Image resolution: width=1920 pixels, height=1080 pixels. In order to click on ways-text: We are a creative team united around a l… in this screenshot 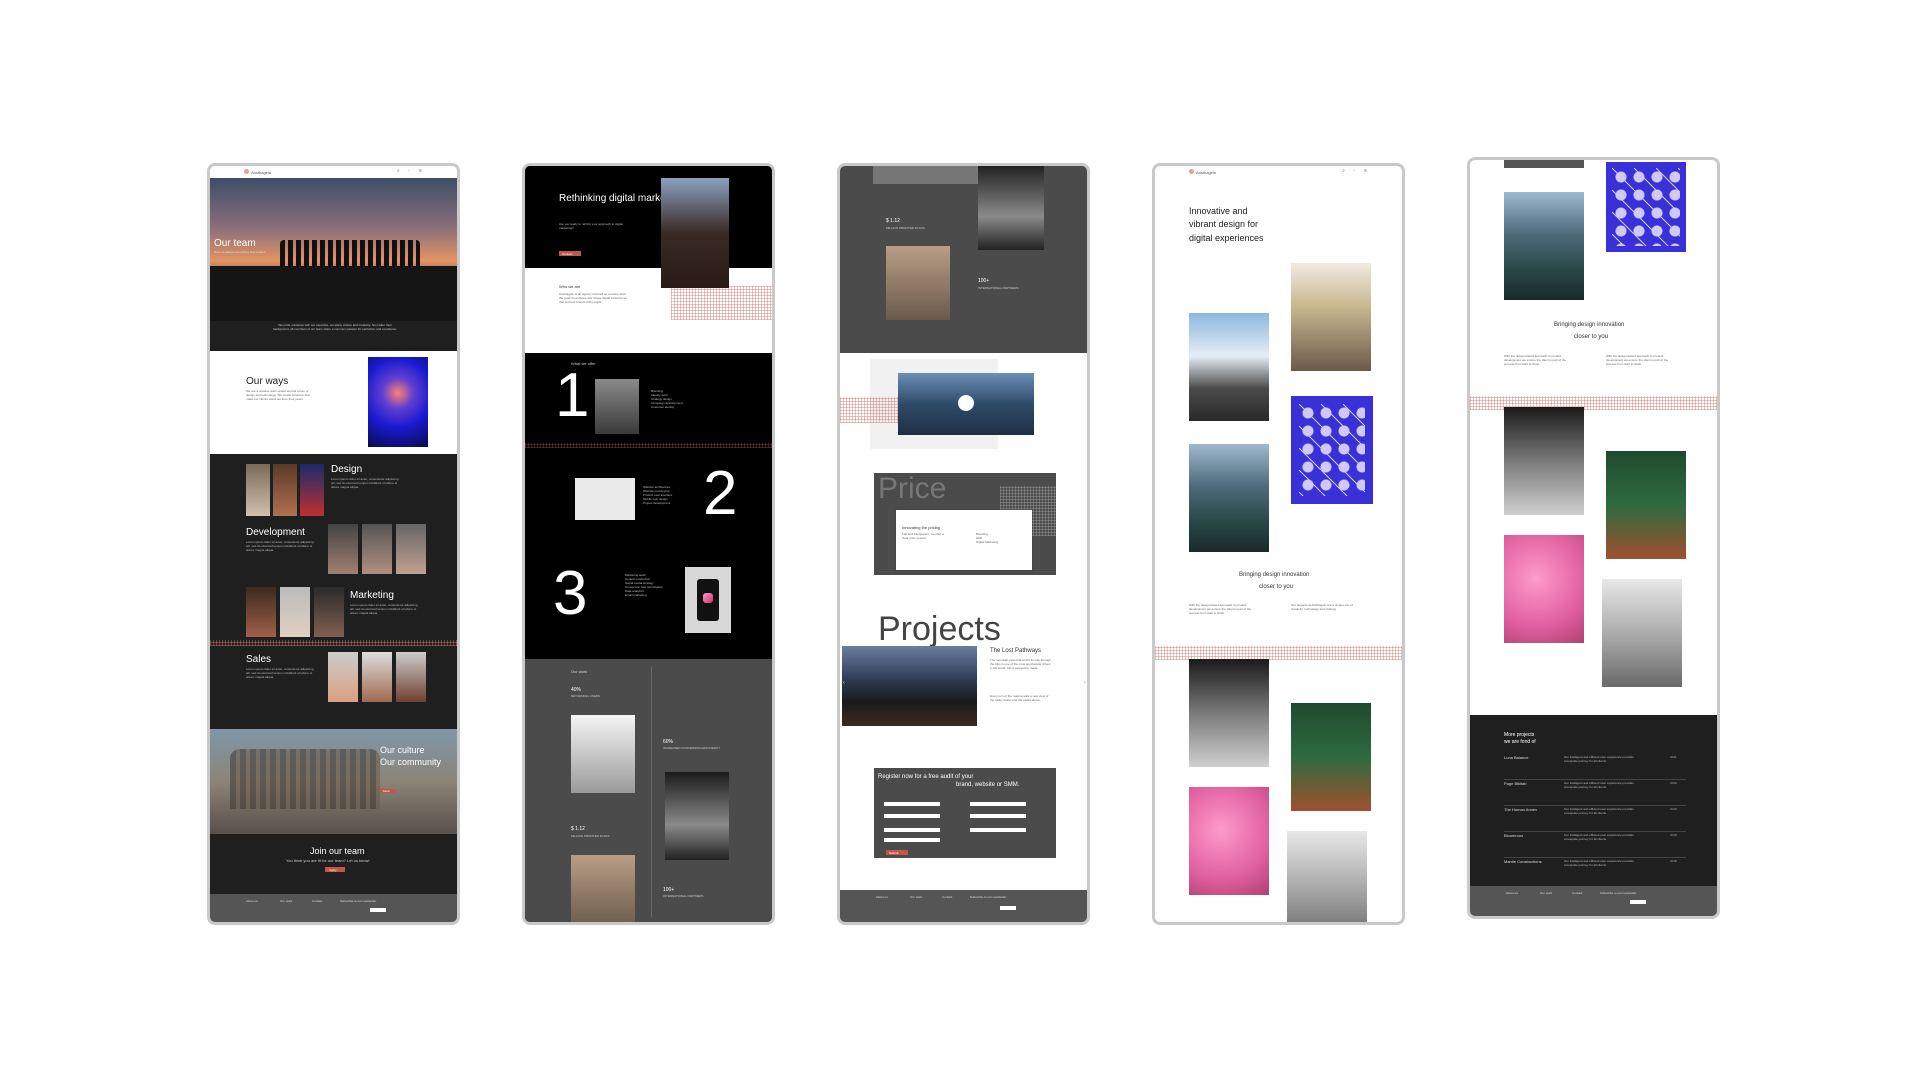, I will do `click(278, 395)`.